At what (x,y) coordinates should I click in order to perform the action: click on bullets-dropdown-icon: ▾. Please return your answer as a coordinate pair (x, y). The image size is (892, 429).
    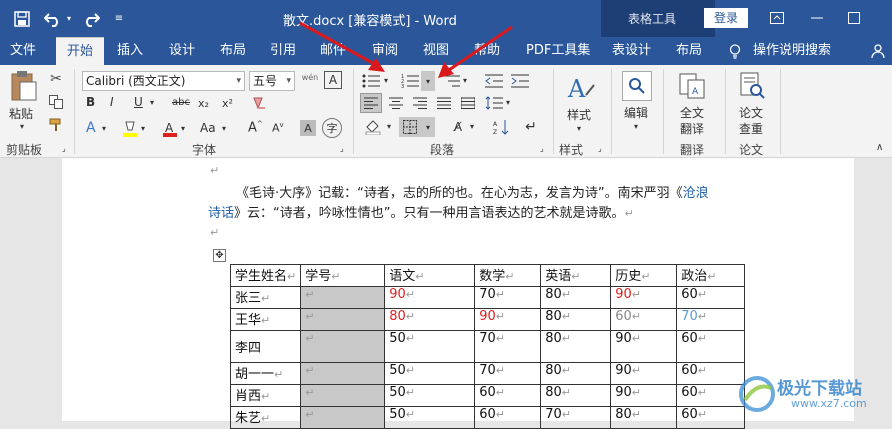
    Looking at the image, I should click on (386, 81).